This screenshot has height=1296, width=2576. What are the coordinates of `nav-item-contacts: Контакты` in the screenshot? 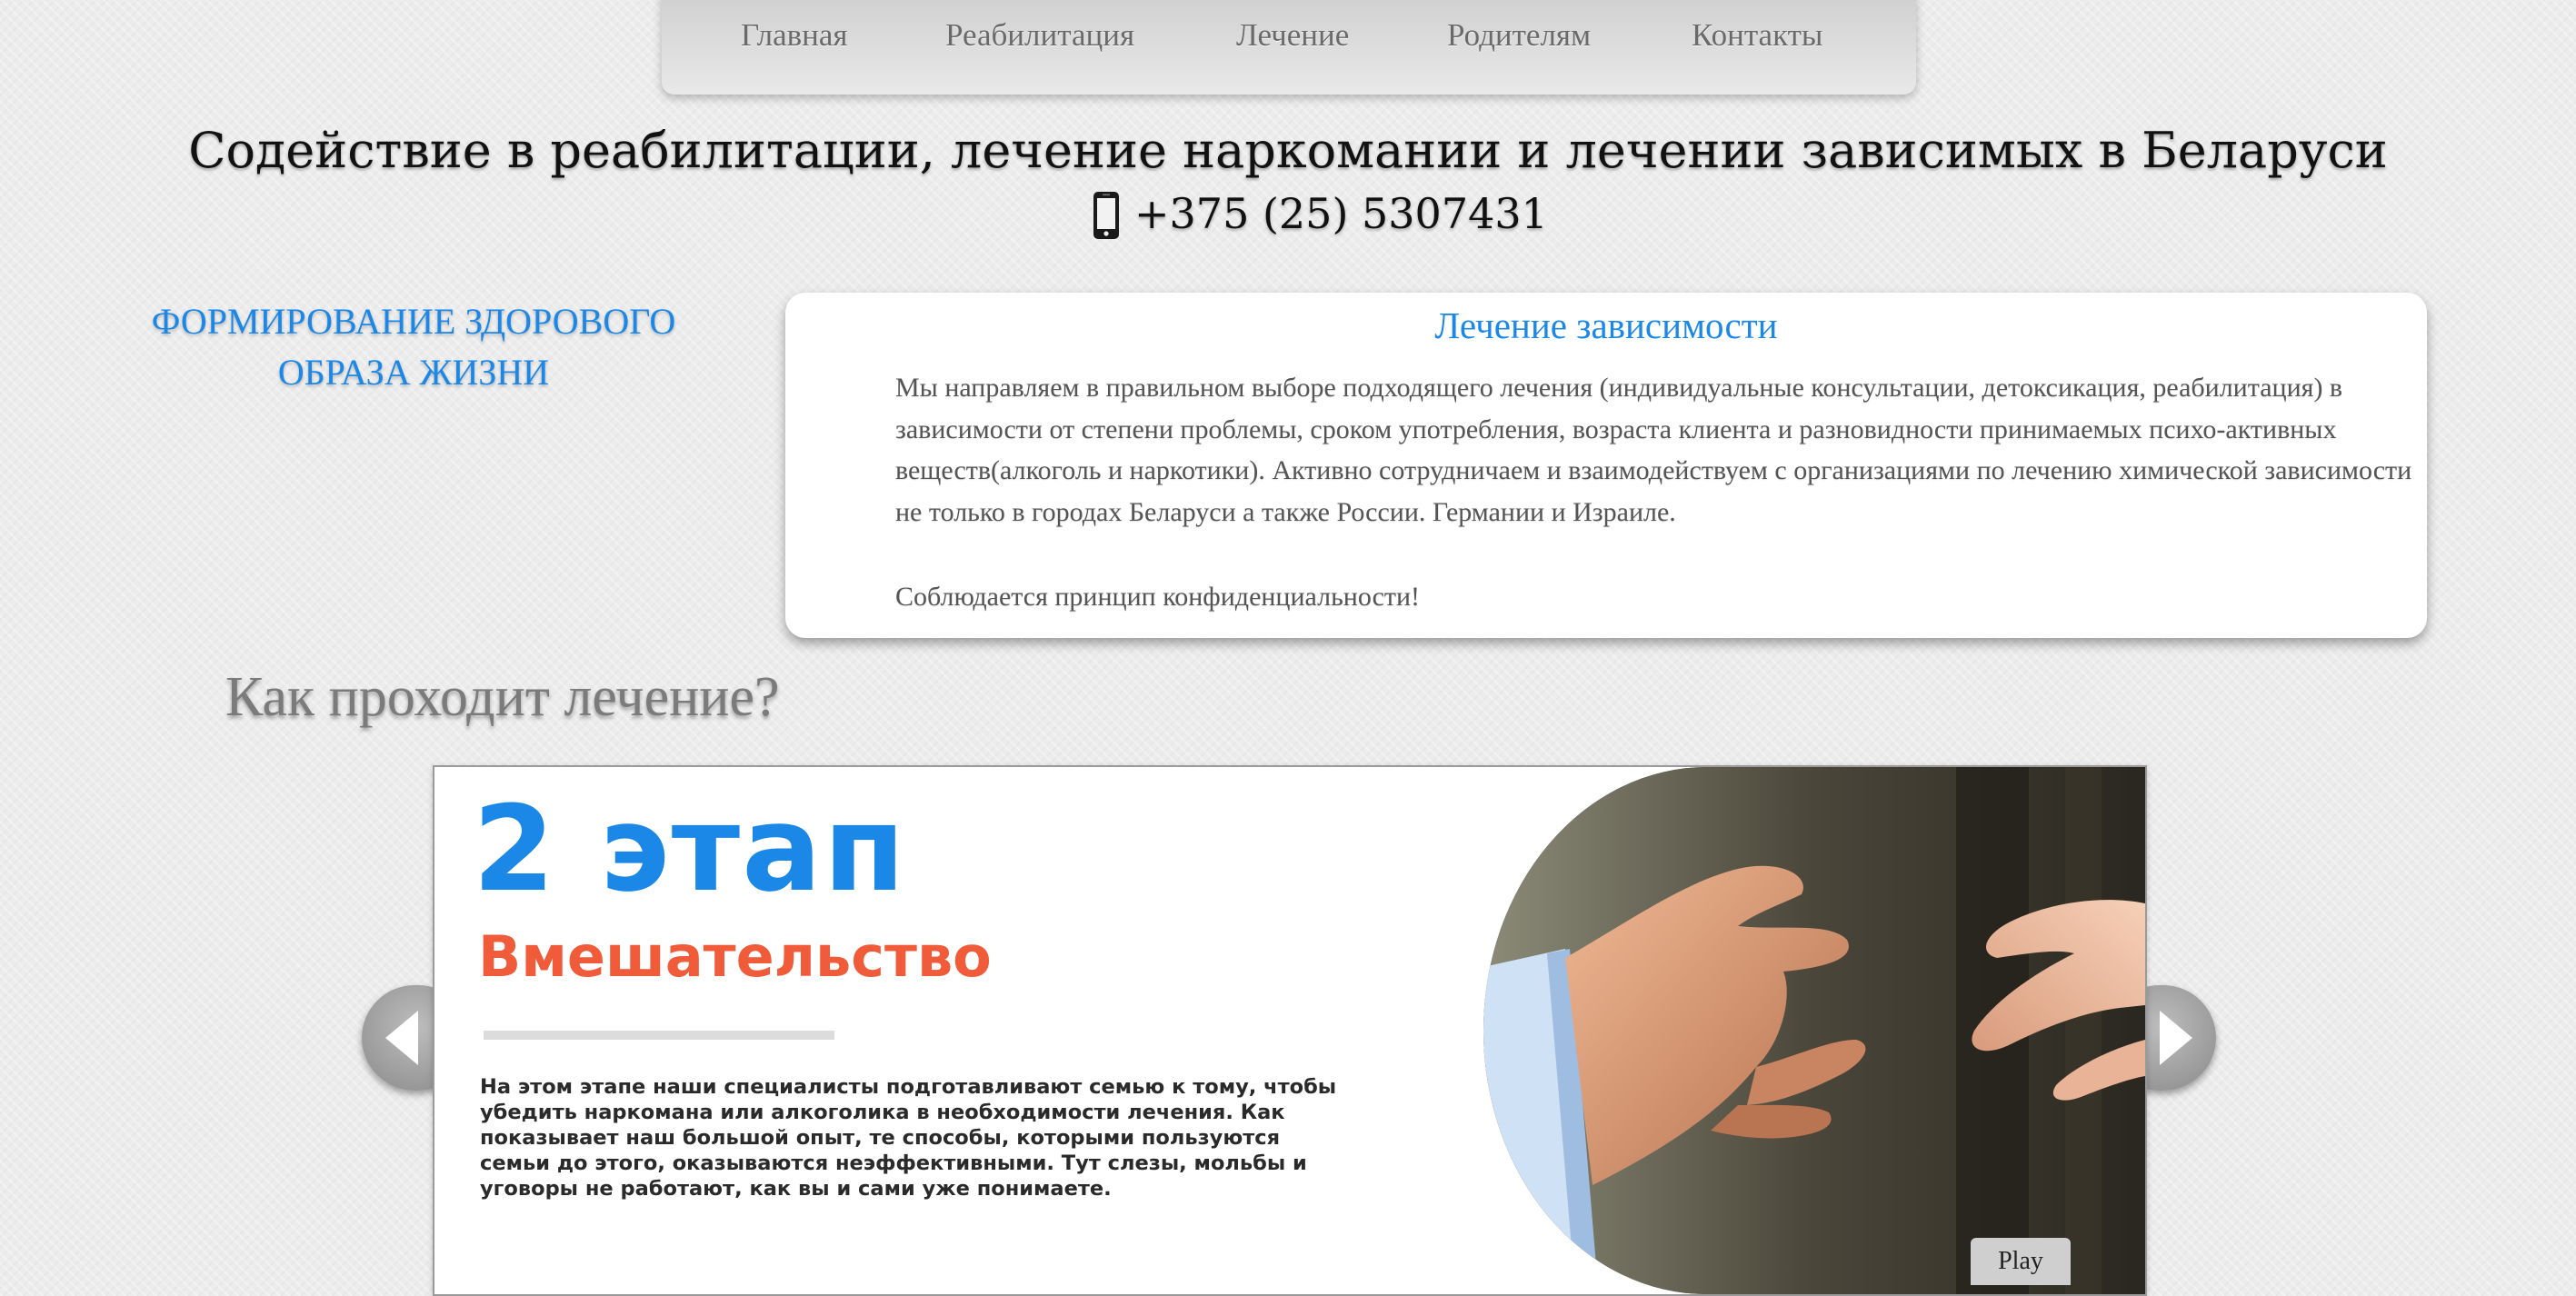 It's located at (1757, 35).